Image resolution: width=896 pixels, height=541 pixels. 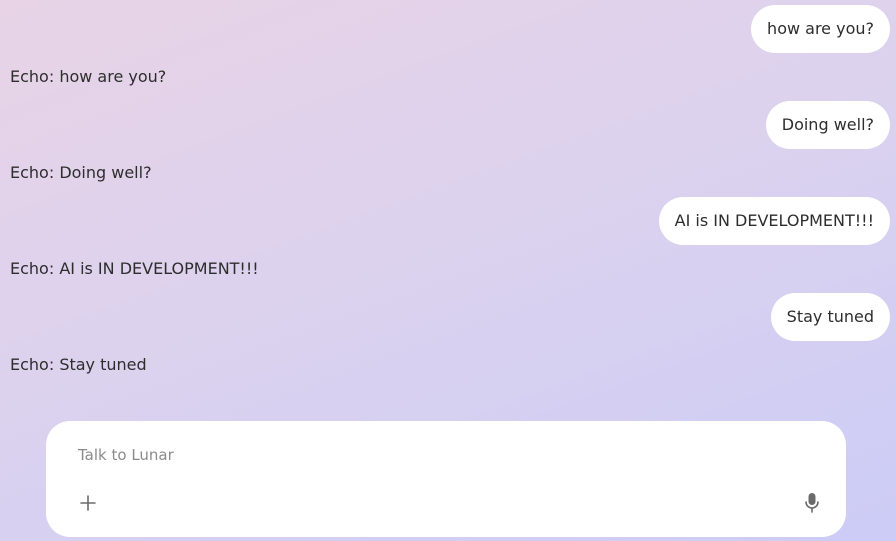 I want to click on user-message-bubble: how are you?, so click(x=820, y=29).